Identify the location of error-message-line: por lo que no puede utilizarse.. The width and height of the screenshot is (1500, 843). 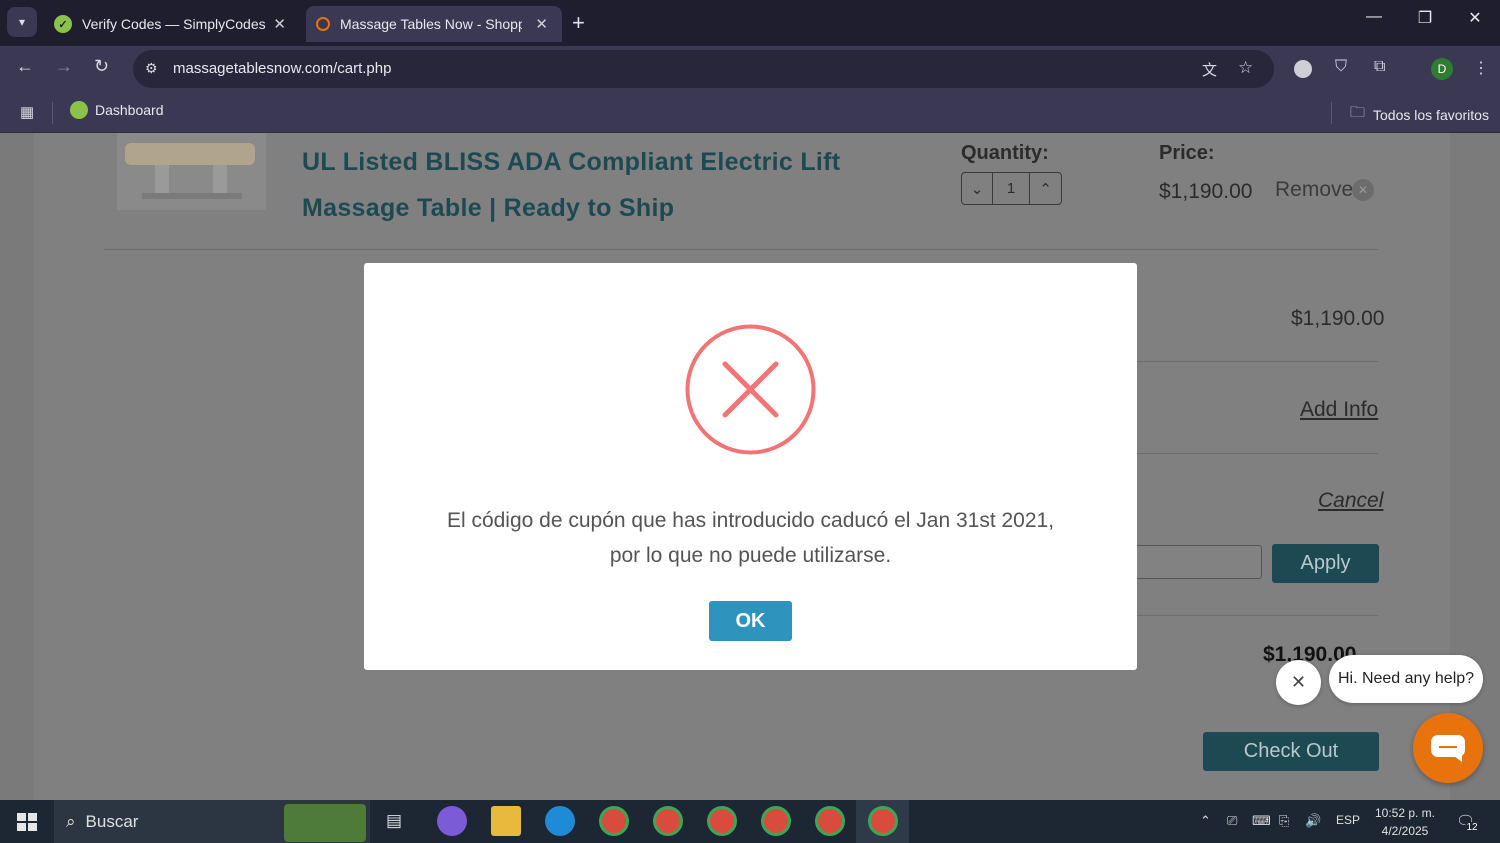
(750, 555).